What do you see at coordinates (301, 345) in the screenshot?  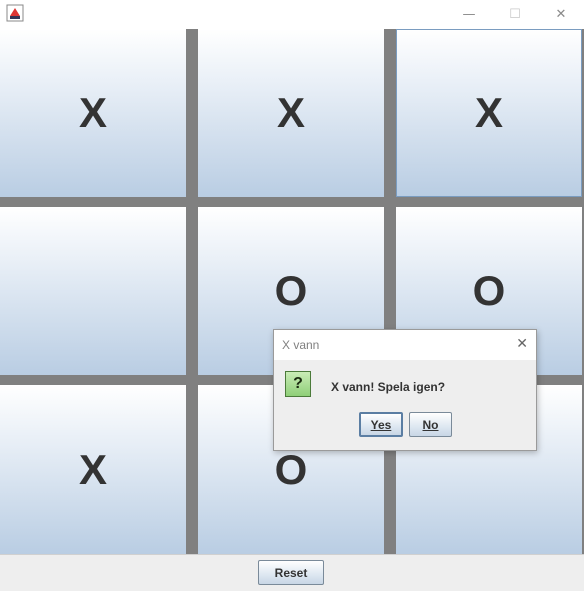 I see `dialog-title: X vann` at bounding box center [301, 345].